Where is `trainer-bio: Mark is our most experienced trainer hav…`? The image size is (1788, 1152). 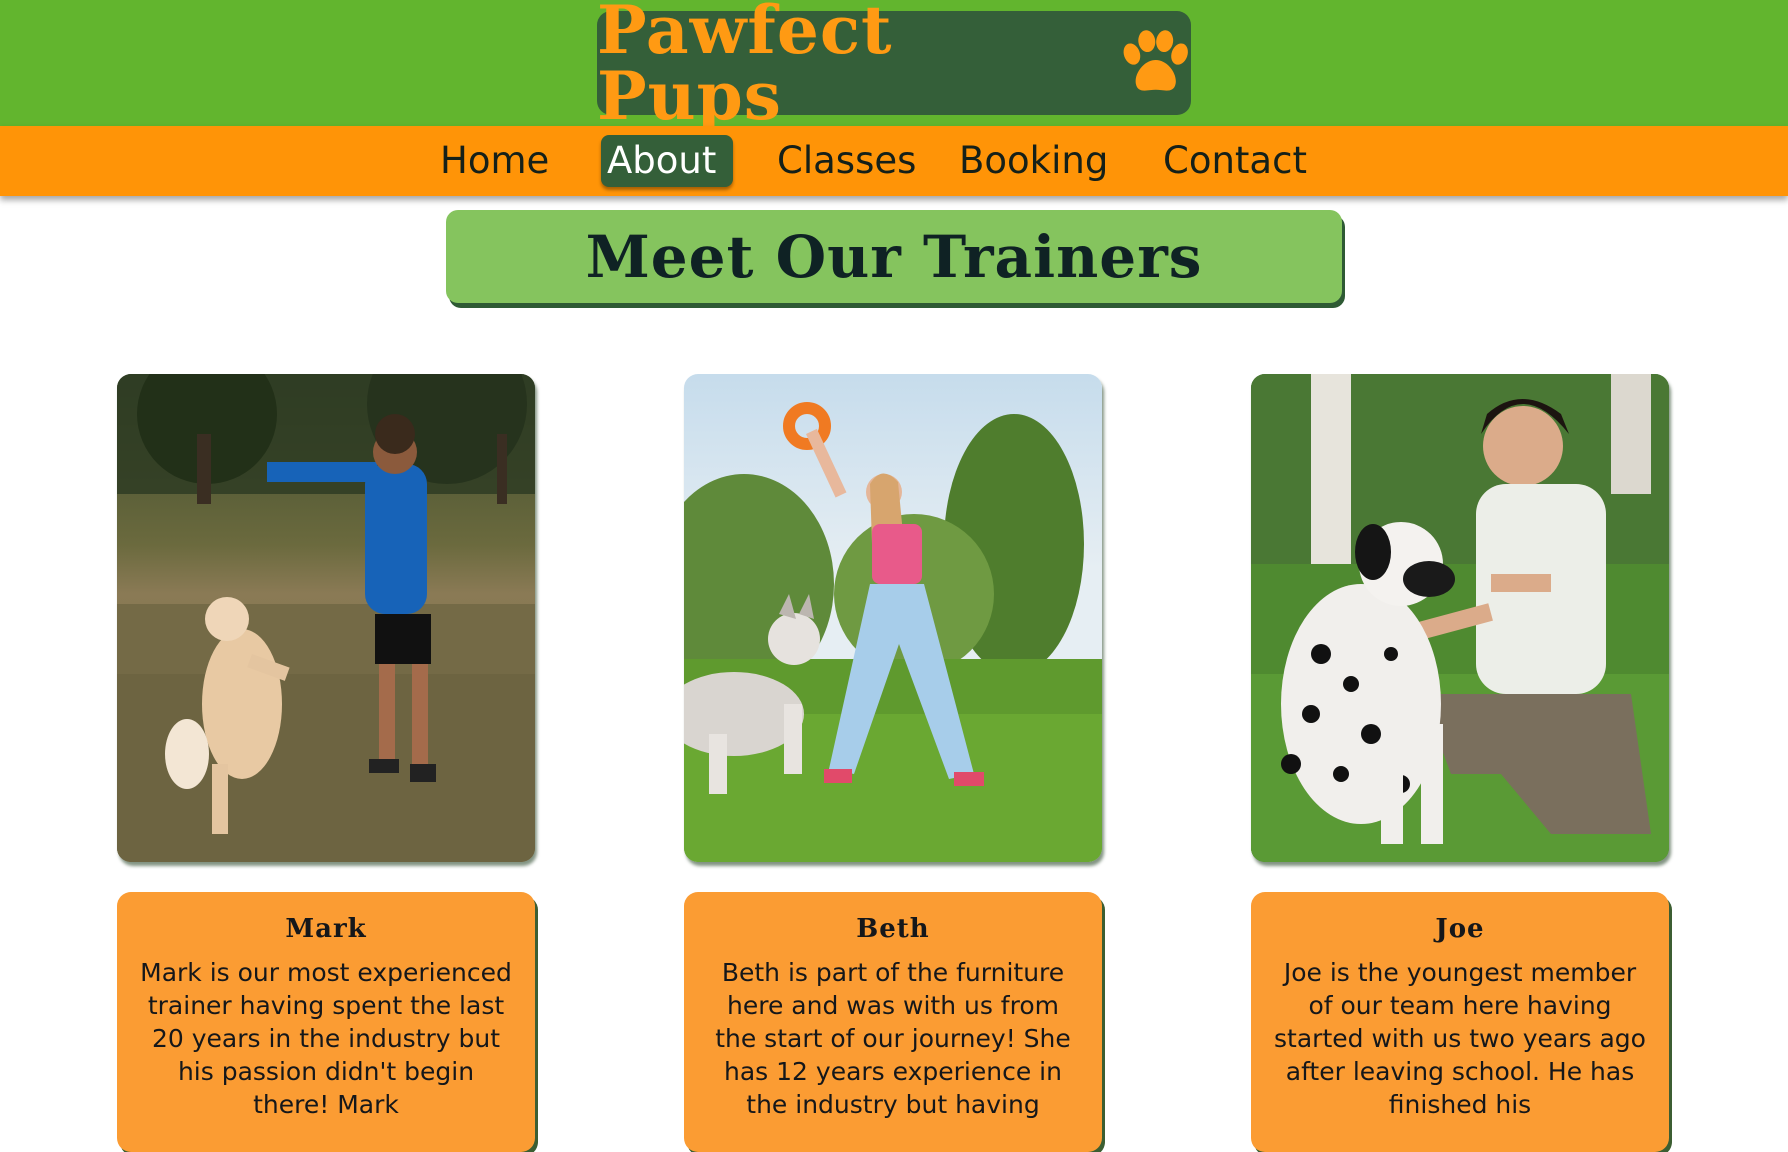 trainer-bio: Mark is our most experienced trainer hav… is located at coordinates (326, 1038).